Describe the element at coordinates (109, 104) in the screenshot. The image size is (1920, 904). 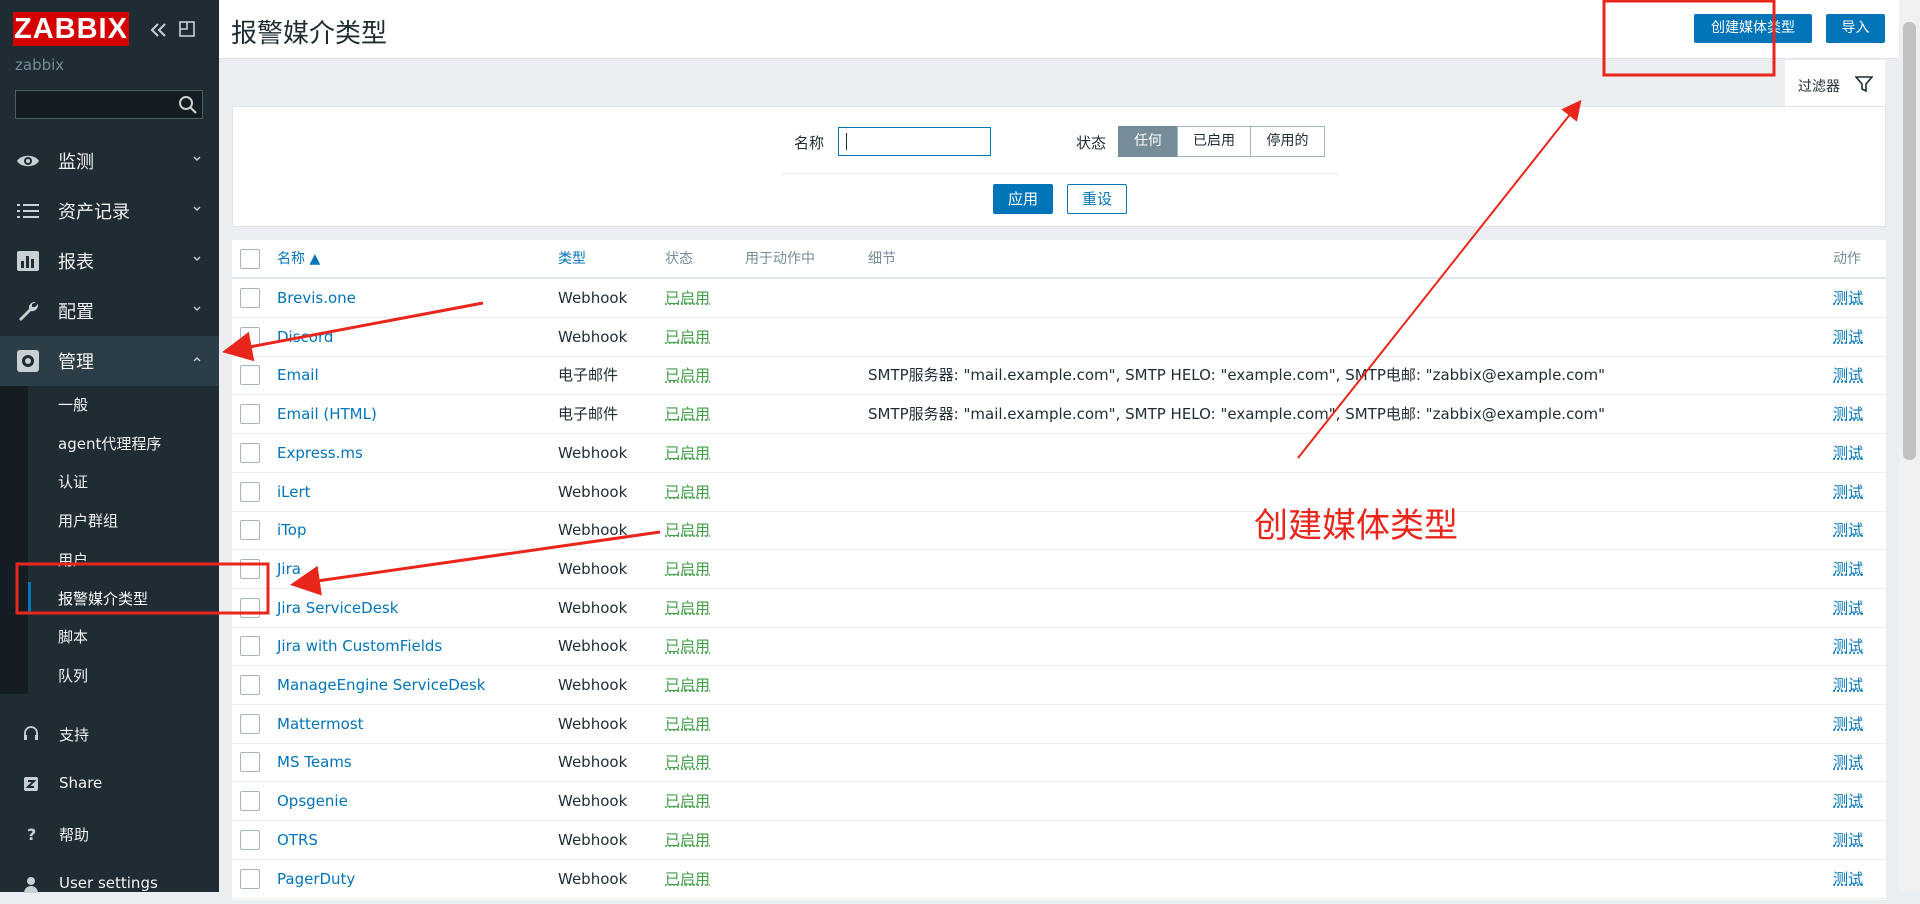
I see `sidebar-search-input` at that location.